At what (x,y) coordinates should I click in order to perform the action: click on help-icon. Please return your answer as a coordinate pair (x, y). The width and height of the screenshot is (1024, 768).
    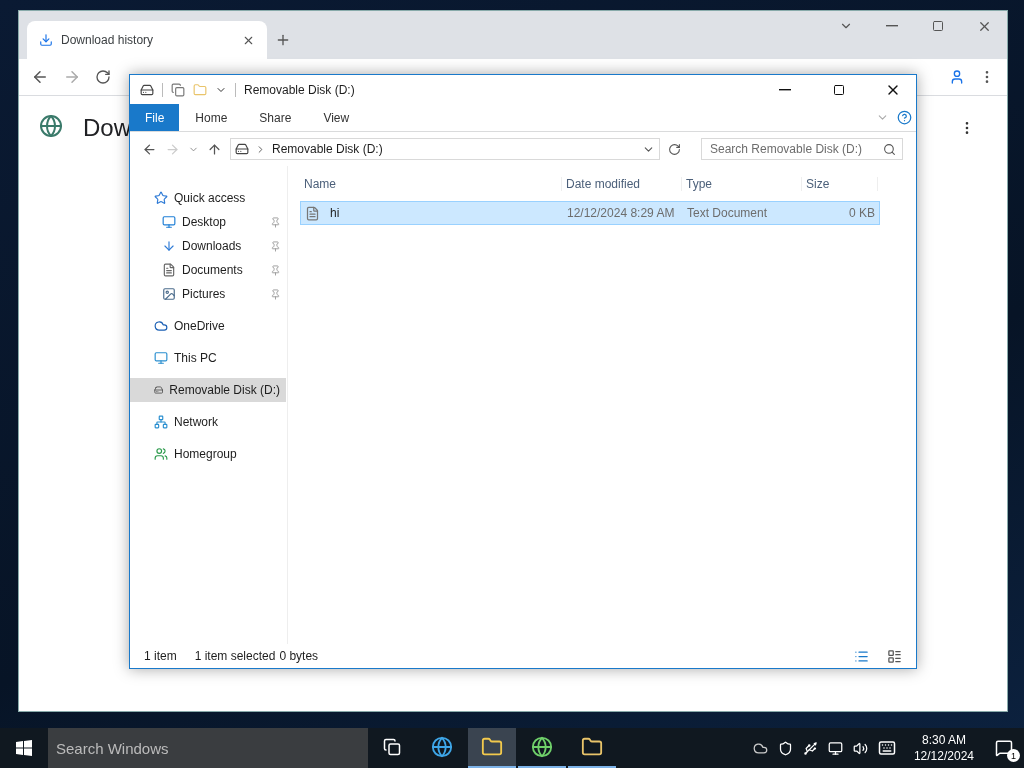
    Looking at the image, I should click on (904, 117).